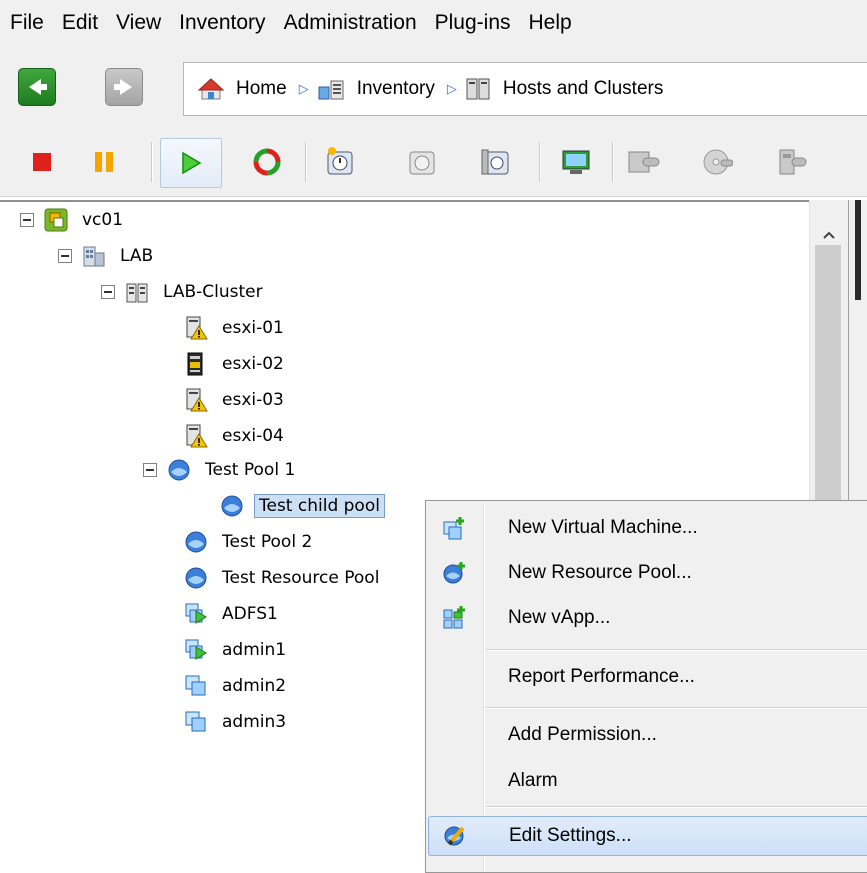 Image resolution: width=867 pixels, height=873 pixels. What do you see at coordinates (236, 400) in the screenshot?
I see `tree-node-host: esxi-03` at bounding box center [236, 400].